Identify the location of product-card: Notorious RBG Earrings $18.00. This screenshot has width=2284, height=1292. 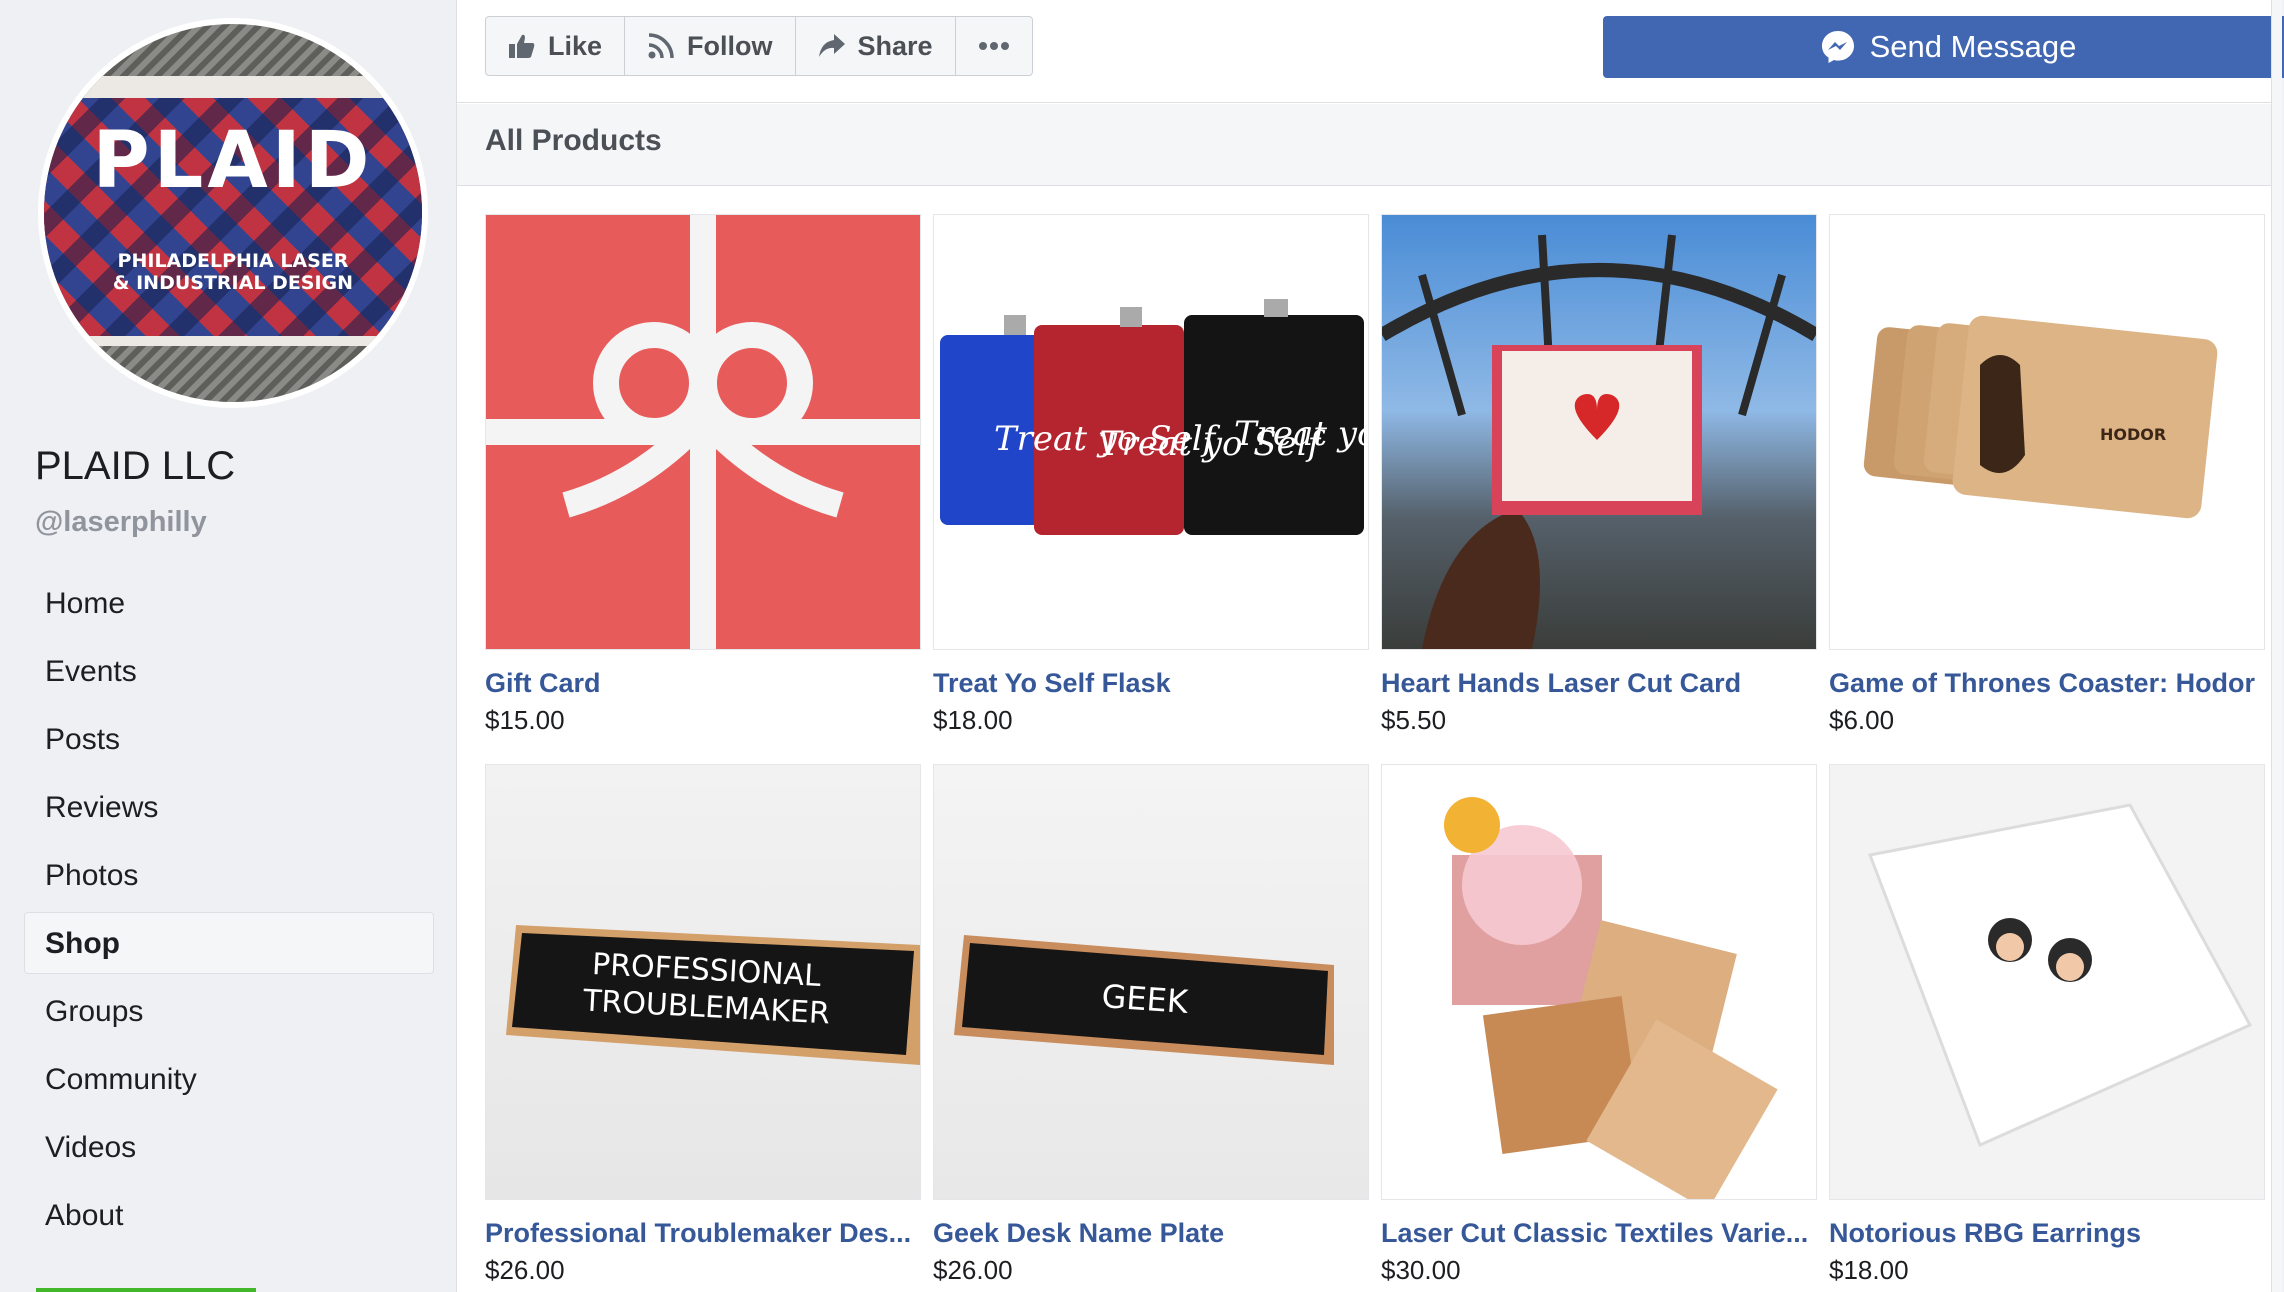
(2047, 1025).